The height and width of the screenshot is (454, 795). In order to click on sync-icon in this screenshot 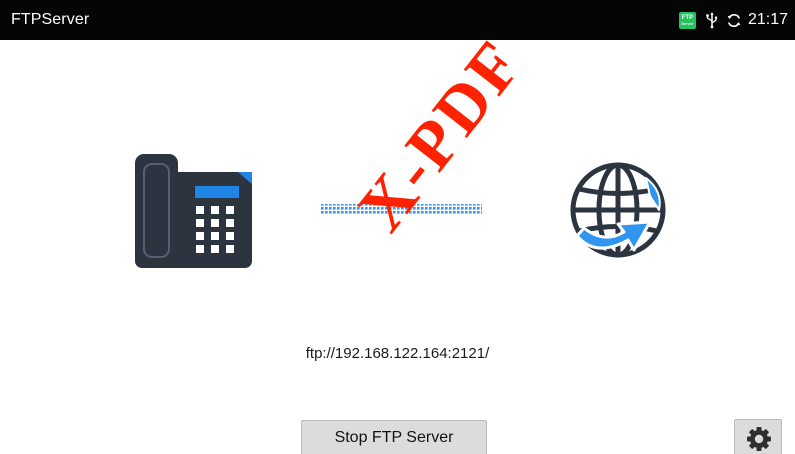, I will do `click(734, 20)`.